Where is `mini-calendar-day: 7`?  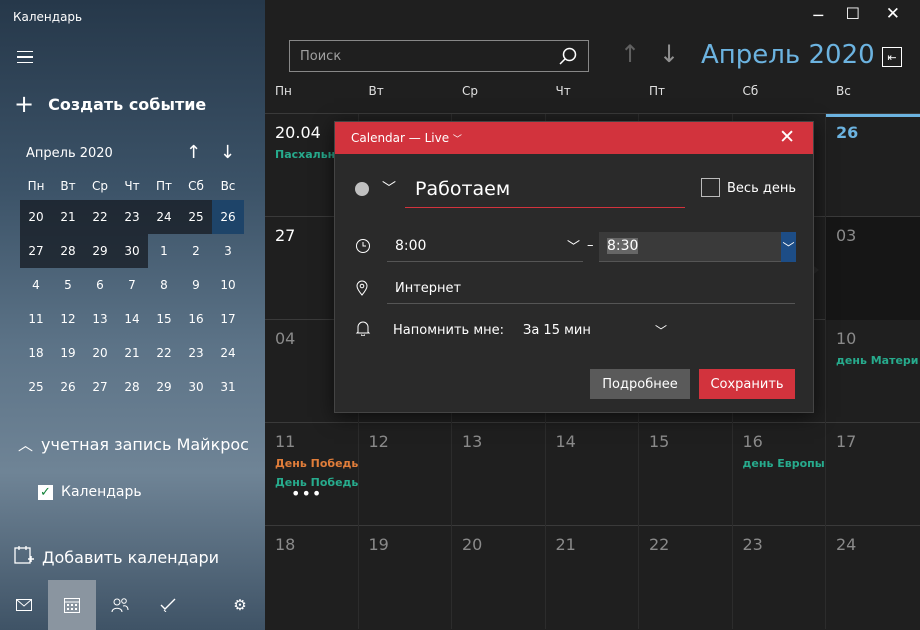
mini-calendar-day: 7 is located at coordinates (132, 285).